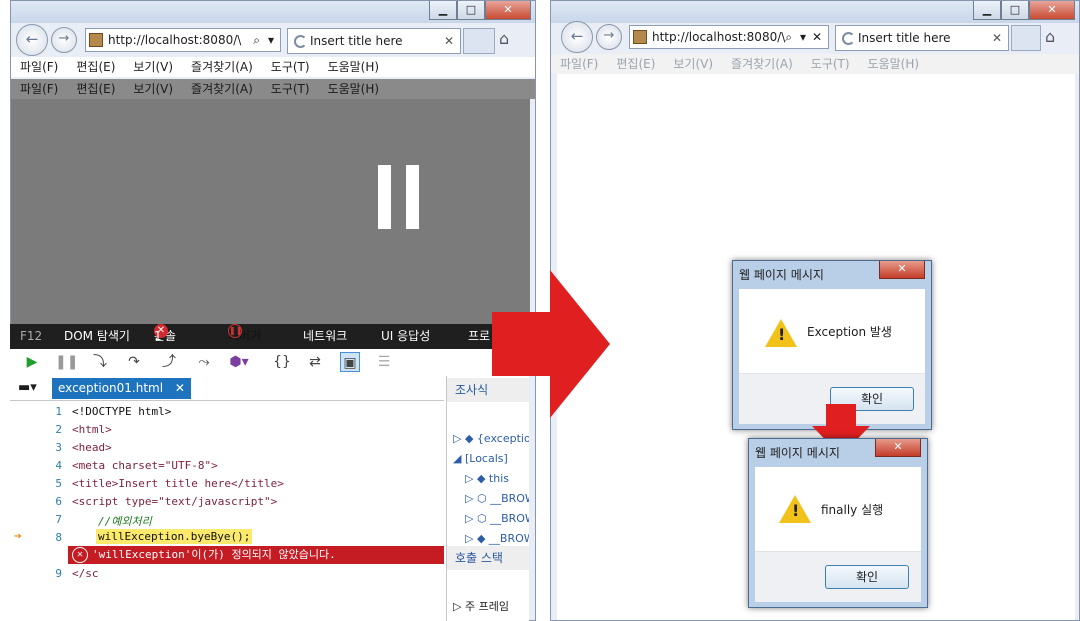 Image resolution: width=1080 pixels, height=621 pixels. Describe the element at coordinates (269, 336) in the screenshot. I see `devtools-tabbar: F12 DOM 탐색기 콘솔 ✕1 디버거 ❚❚ 네트워크 UI 응답성 프로` at that location.